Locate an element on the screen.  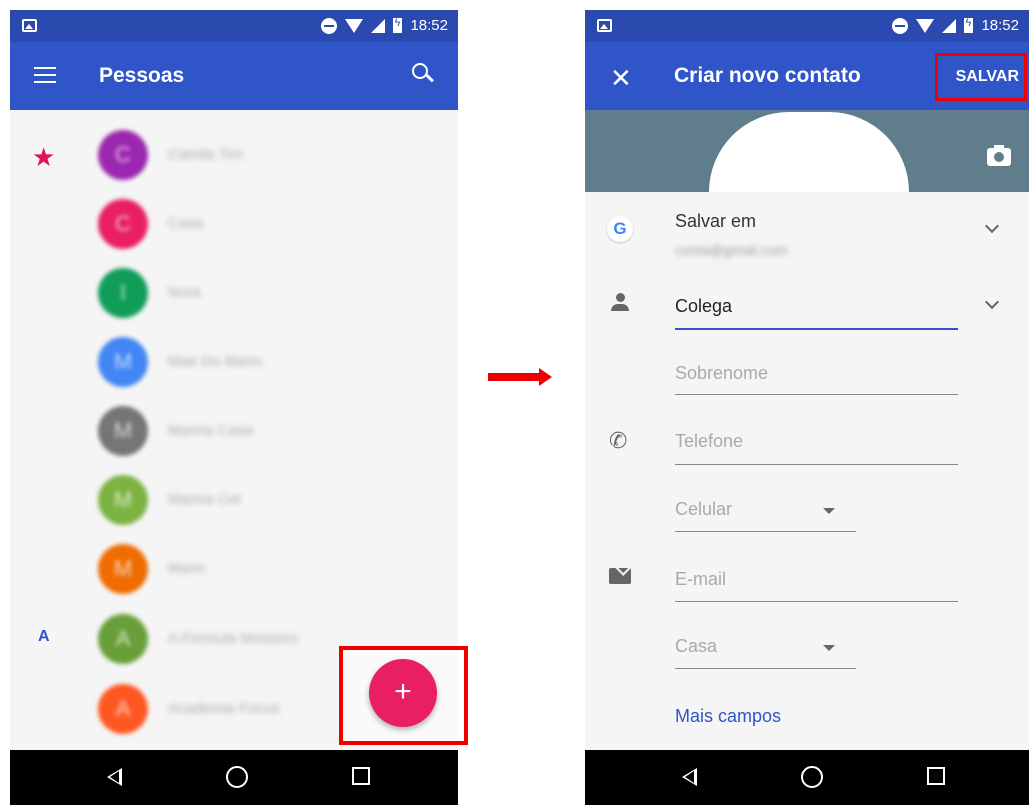
menu-icon is located at coordinates (45, 75).